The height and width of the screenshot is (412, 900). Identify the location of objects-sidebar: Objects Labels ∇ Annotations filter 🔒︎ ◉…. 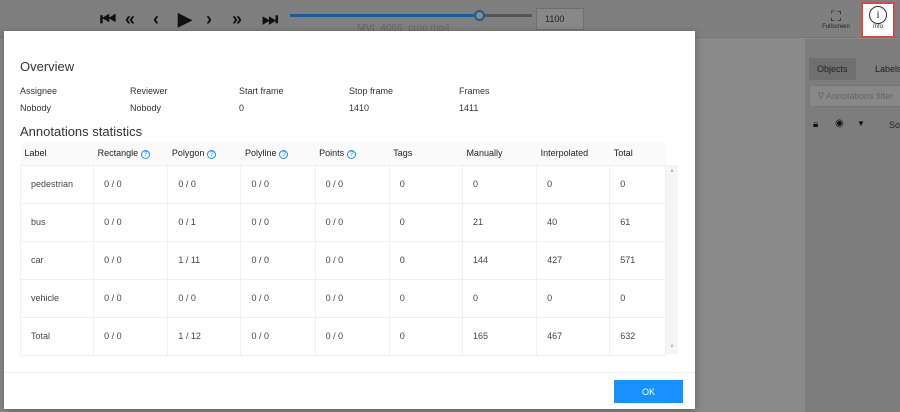
(852, 225).